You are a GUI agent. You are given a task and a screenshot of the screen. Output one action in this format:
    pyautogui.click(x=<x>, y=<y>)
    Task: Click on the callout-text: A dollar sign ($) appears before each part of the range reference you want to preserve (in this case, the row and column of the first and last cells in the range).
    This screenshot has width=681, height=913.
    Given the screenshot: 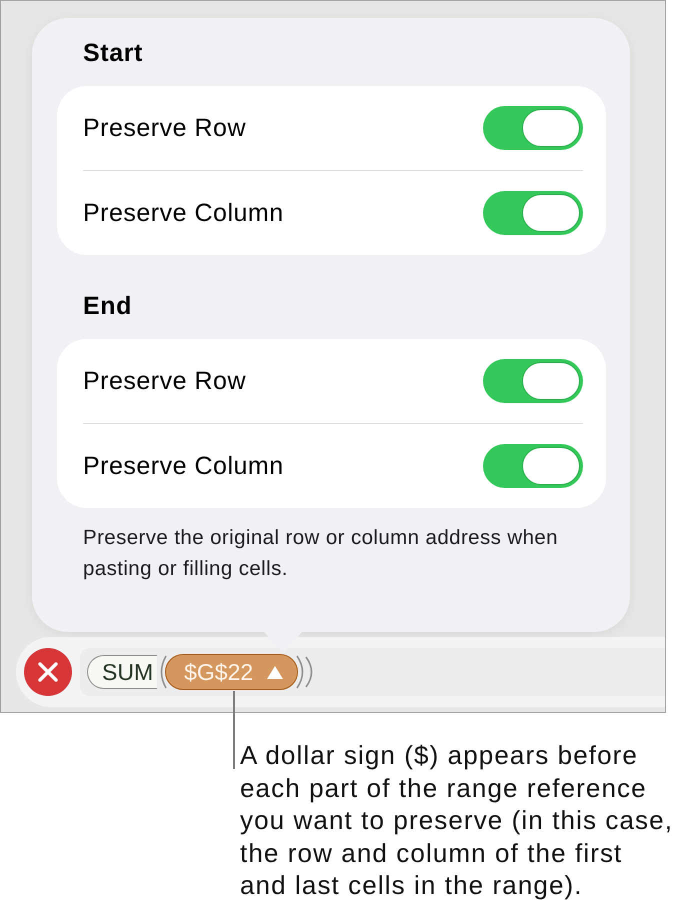 What is the action you would take?
    pyautogui.click(x=457, y=820)
    